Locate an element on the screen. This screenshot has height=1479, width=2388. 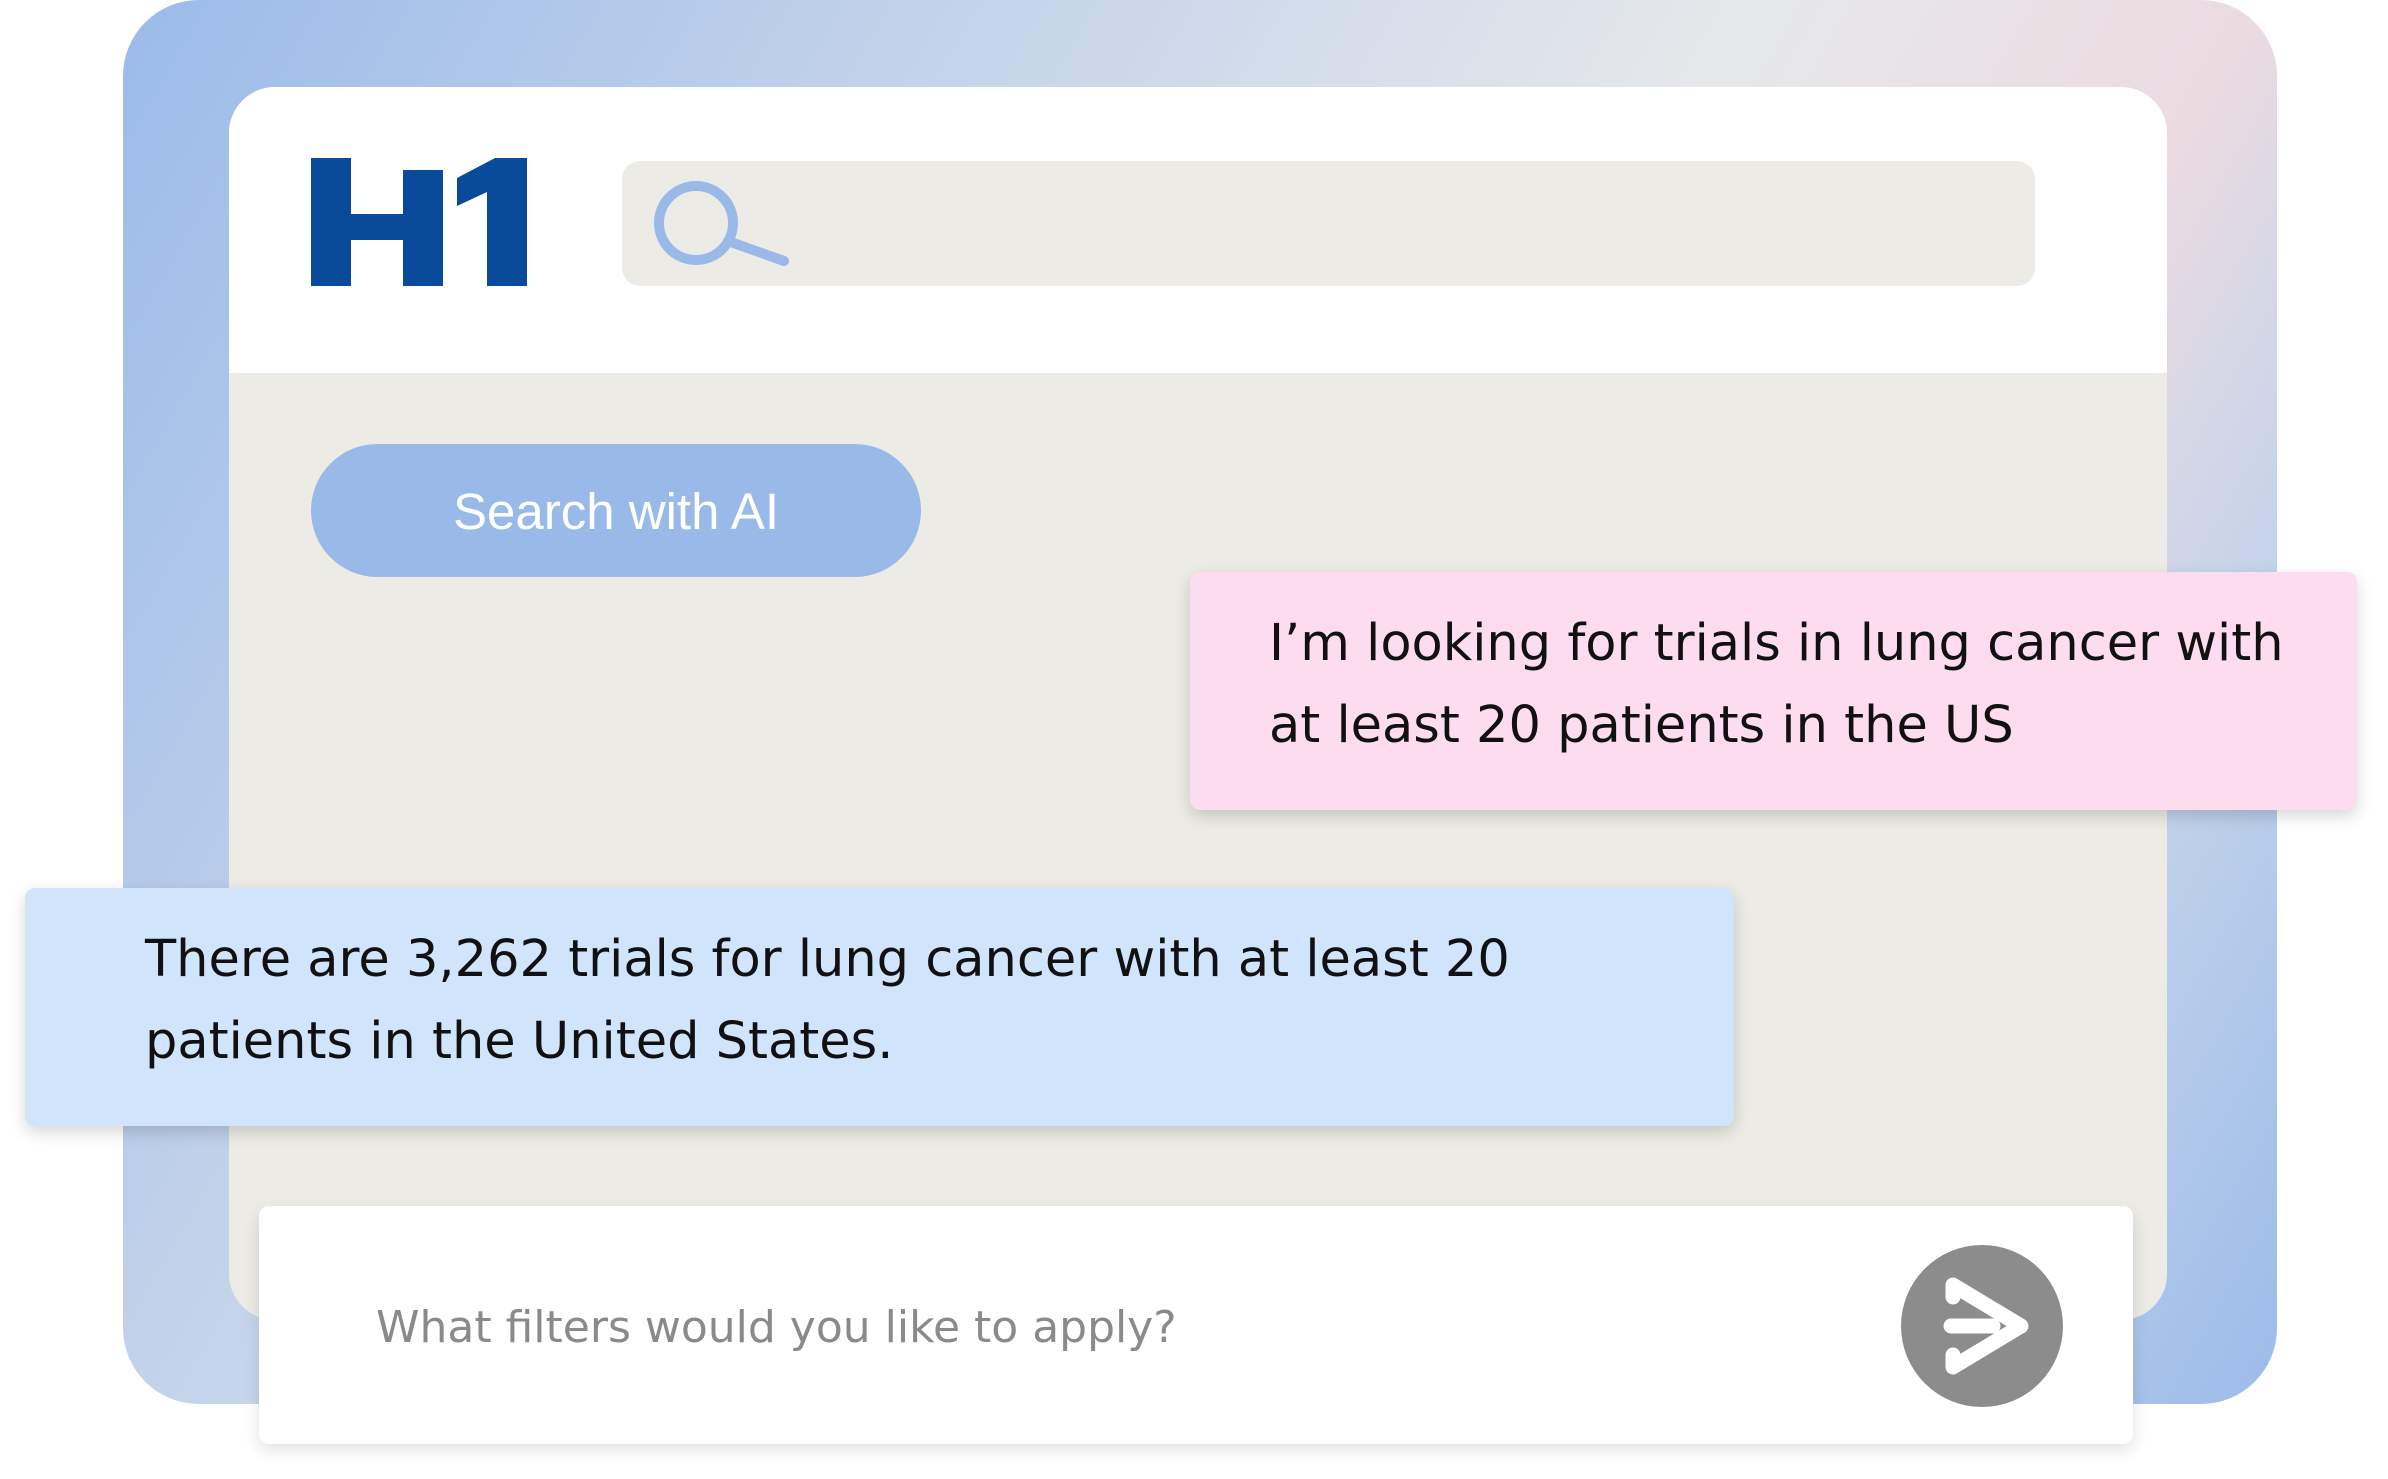
filters-input is located at coordinates (1111, 1327).